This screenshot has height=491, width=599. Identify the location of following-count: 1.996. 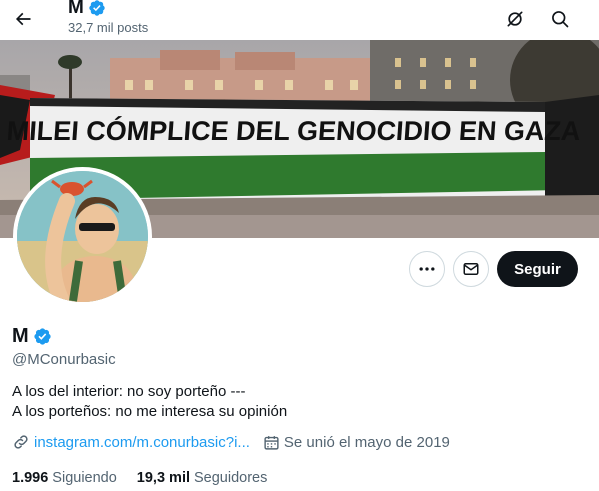
(30, 478).